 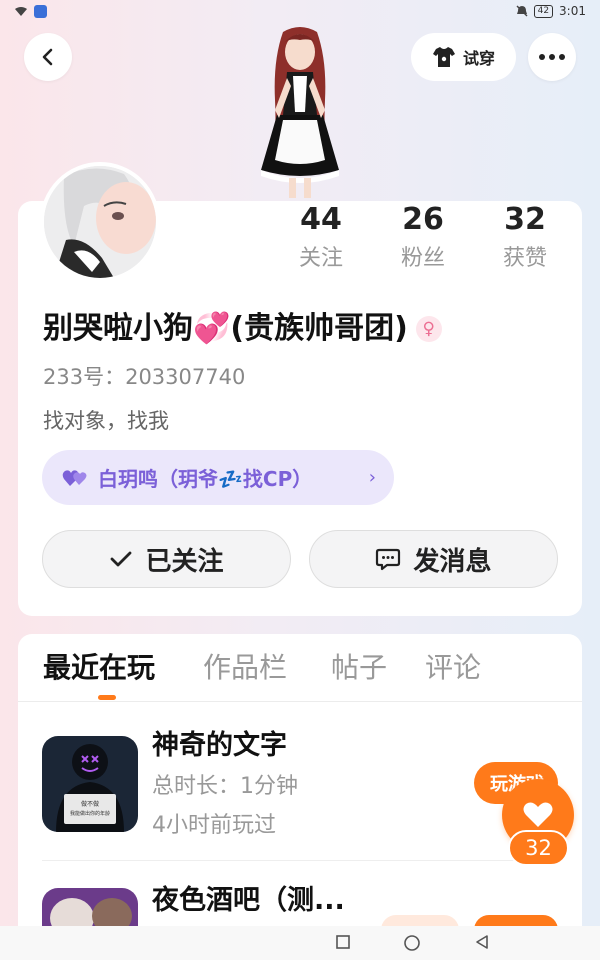 I want to click on character-avatar-figure, so click(x=300, y=110).